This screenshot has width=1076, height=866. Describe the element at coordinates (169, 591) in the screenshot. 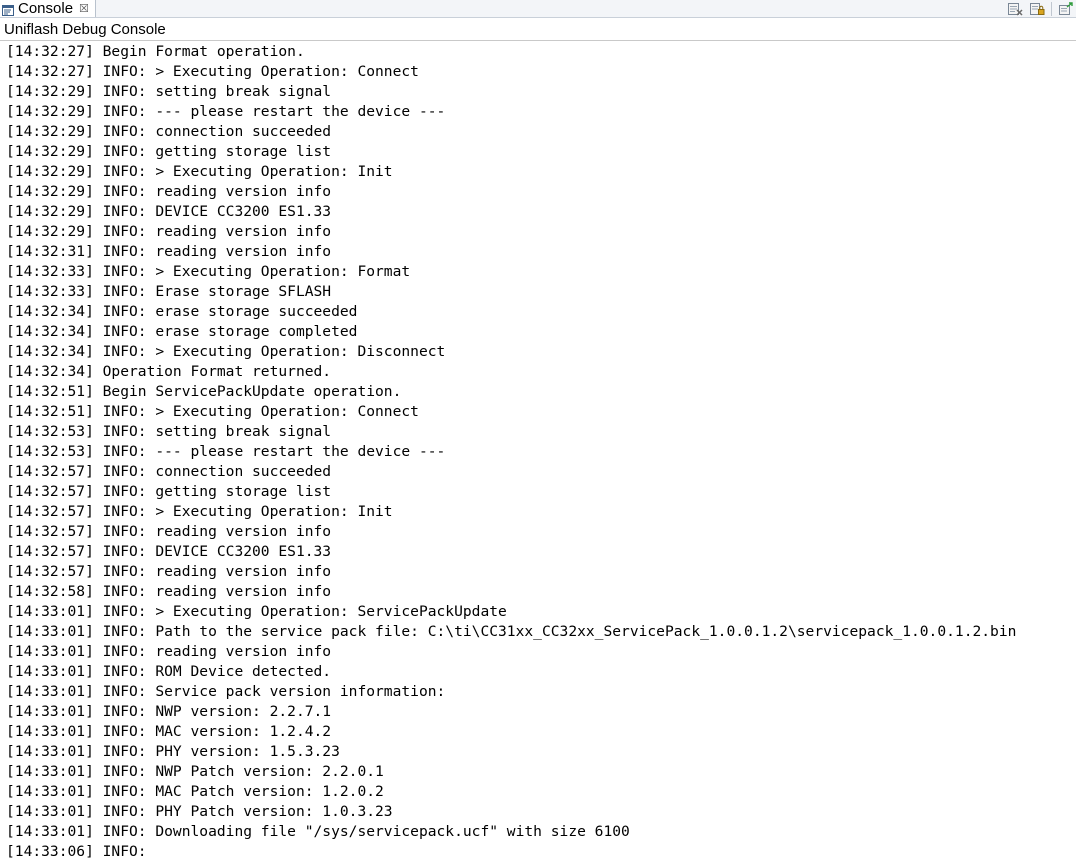

I see `console-line: [14:32:58] INFO: reading version info` at that location.